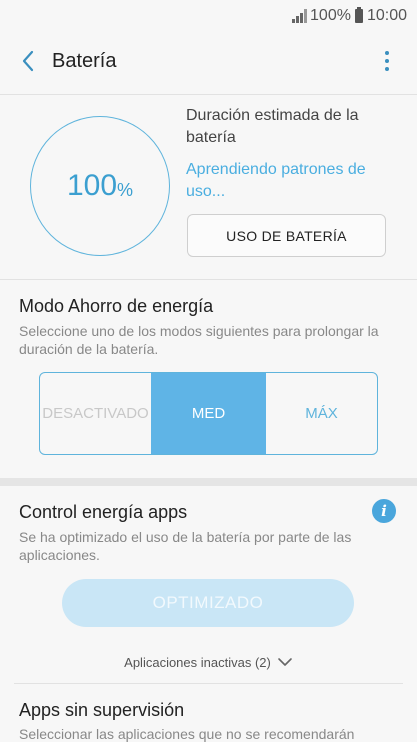  Describe the element at coordinates (125, 189) in the screenshot. I see `battery-level-unit: %` at that location.